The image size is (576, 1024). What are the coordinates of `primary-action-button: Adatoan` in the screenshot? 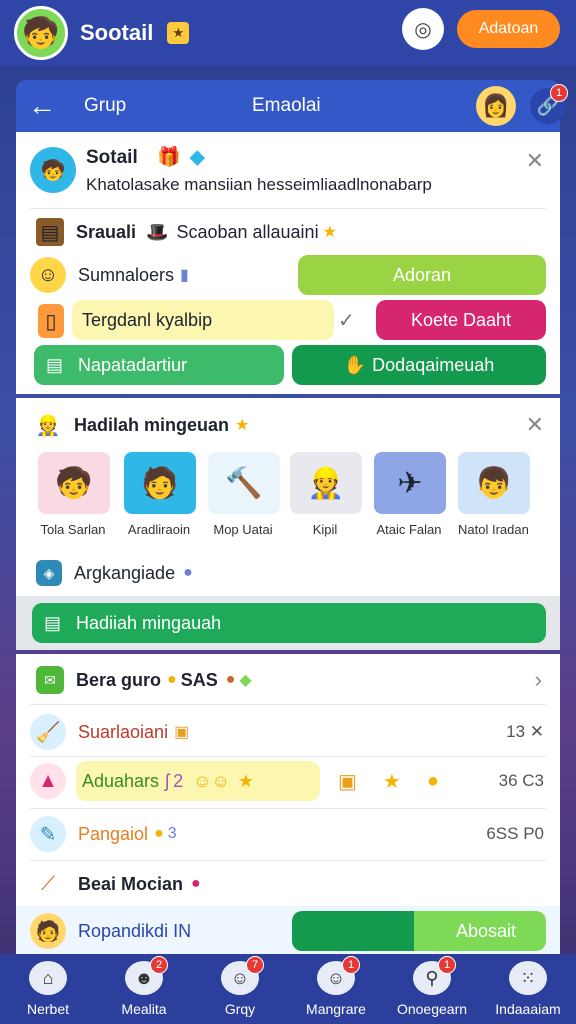 It's located at (508, 29).